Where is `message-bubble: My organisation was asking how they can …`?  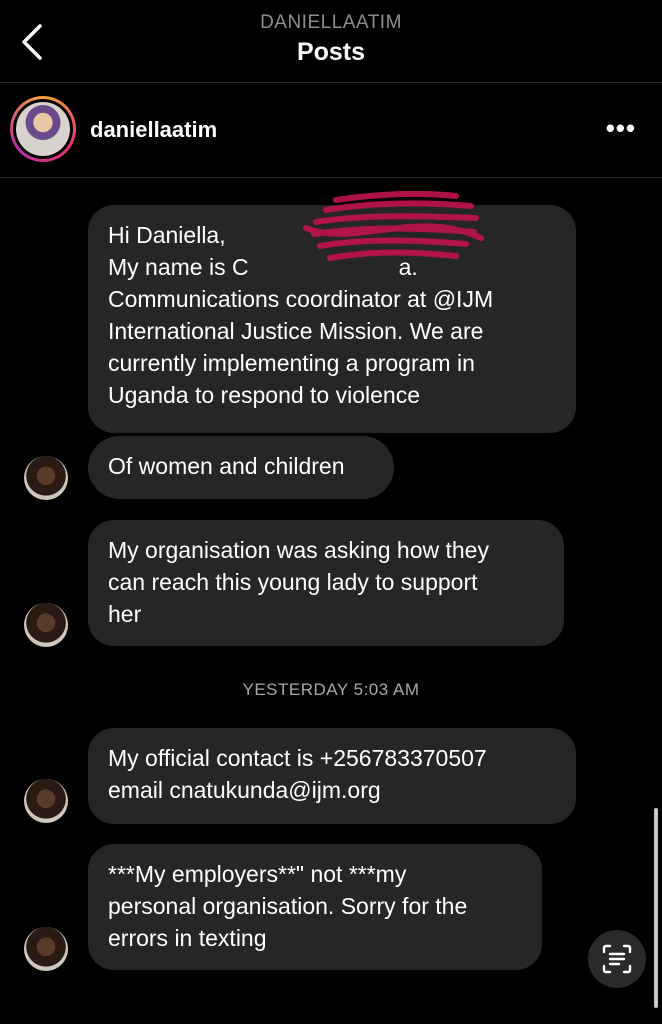 message-bubble: My organisation was asking how they can … is located at coordinates (326, 583).